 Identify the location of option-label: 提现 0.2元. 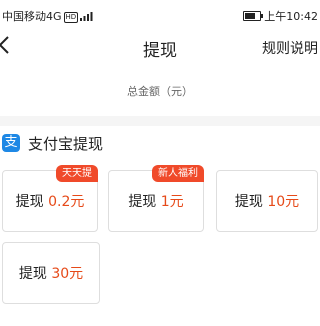
(50, 201).